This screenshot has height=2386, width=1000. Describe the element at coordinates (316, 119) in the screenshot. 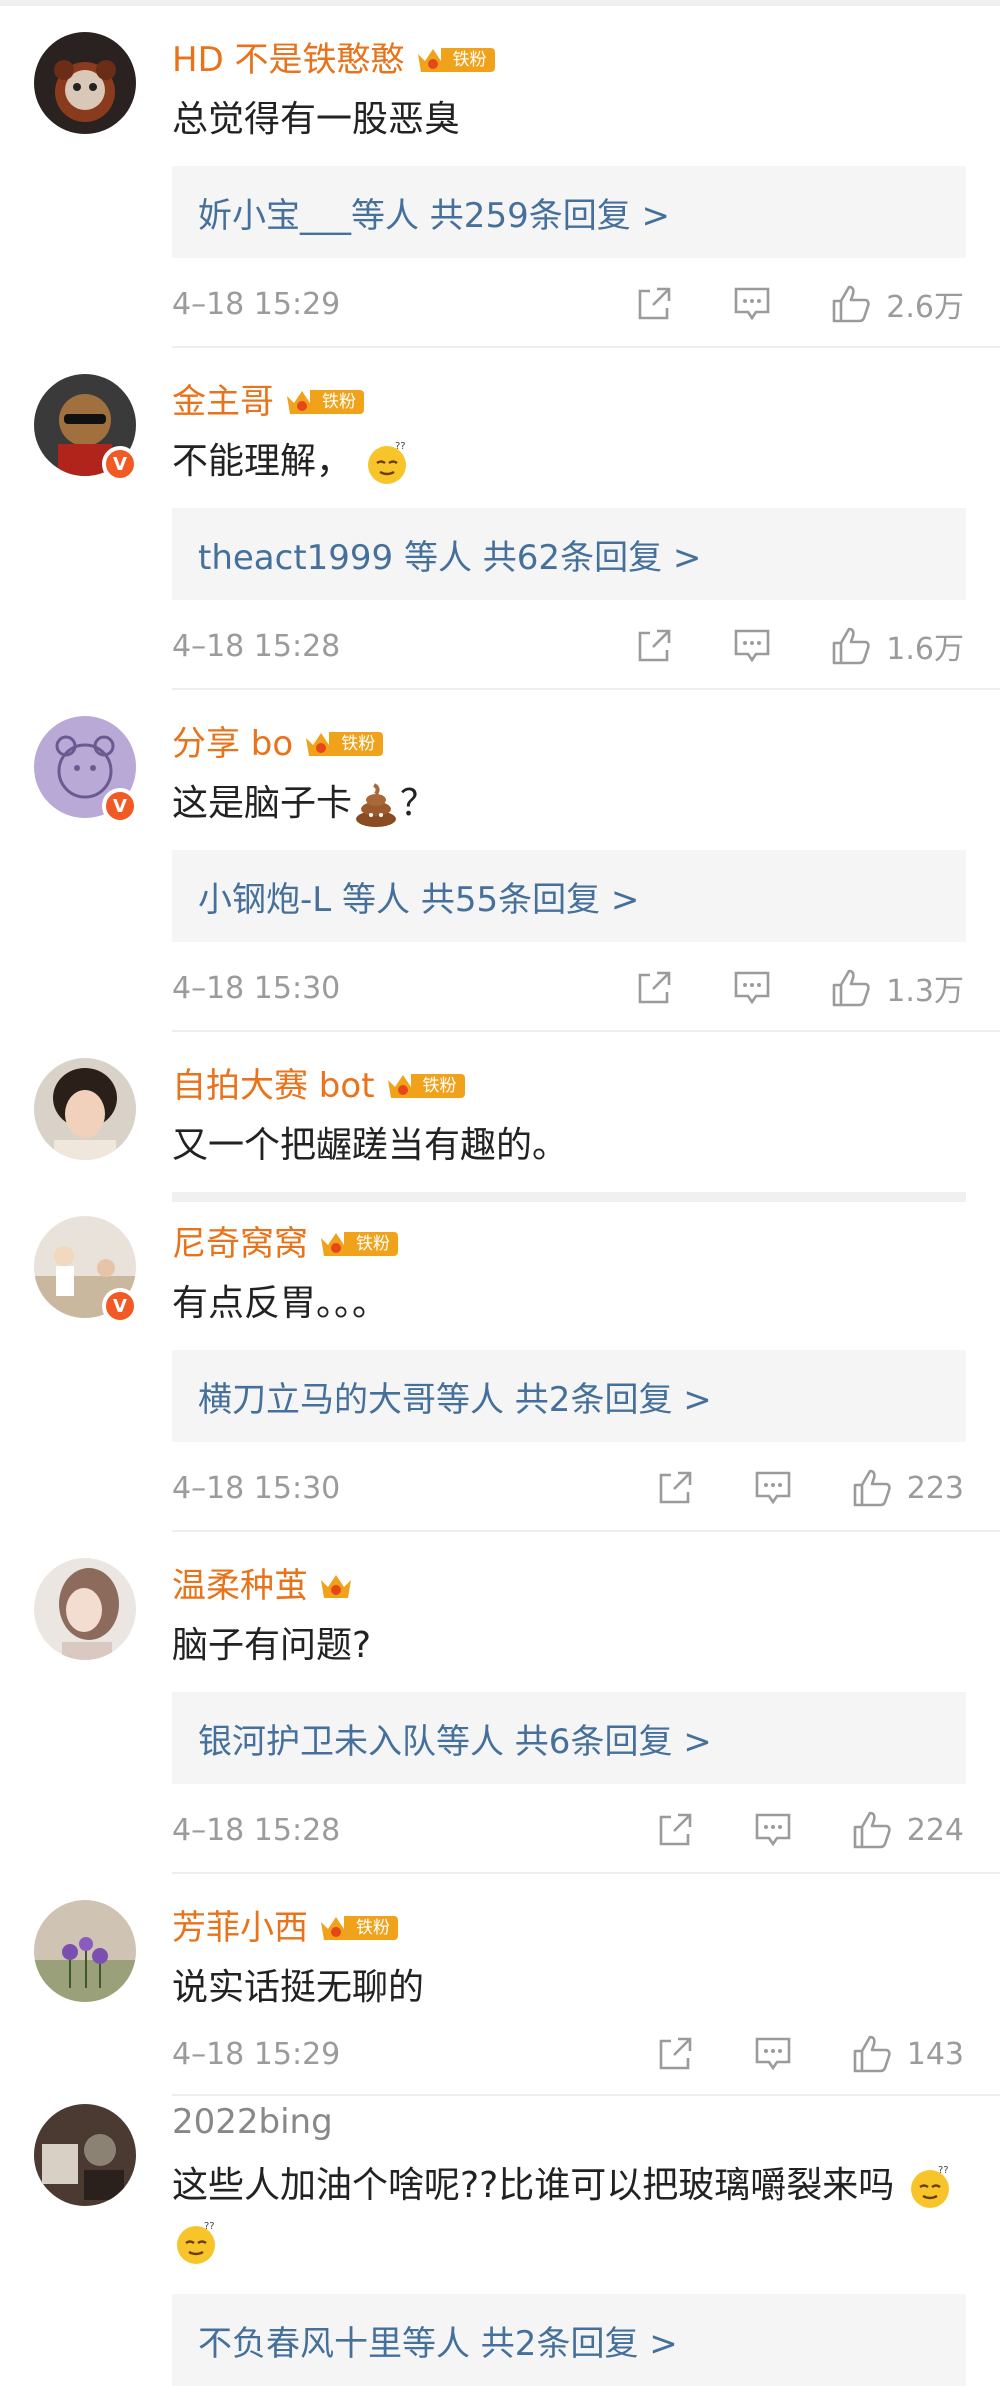

I see `comment-text: 总觉得有一股恶臭` at that location.